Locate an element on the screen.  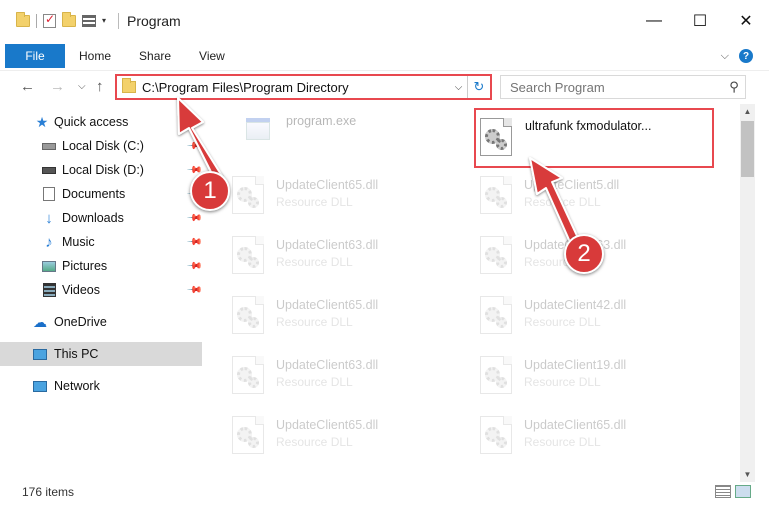
details-view-icon is located at coordinates (723, 491).